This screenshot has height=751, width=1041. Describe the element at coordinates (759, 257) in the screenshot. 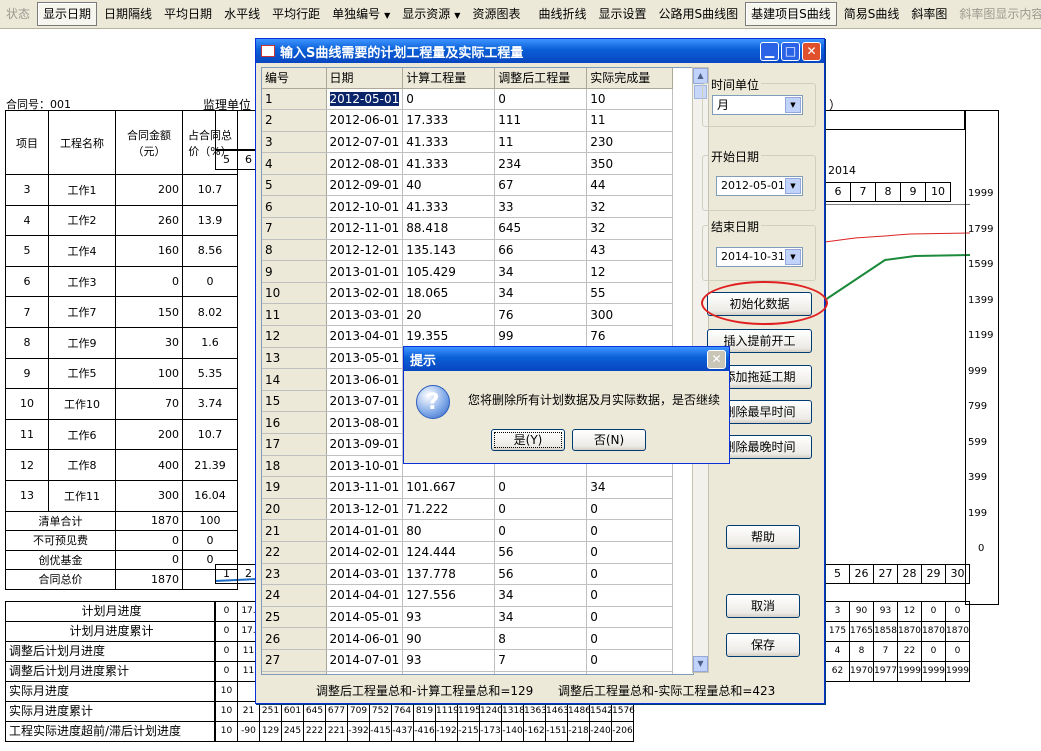

I see `end-date-picker: 2014-10-31 ▼` at that location.